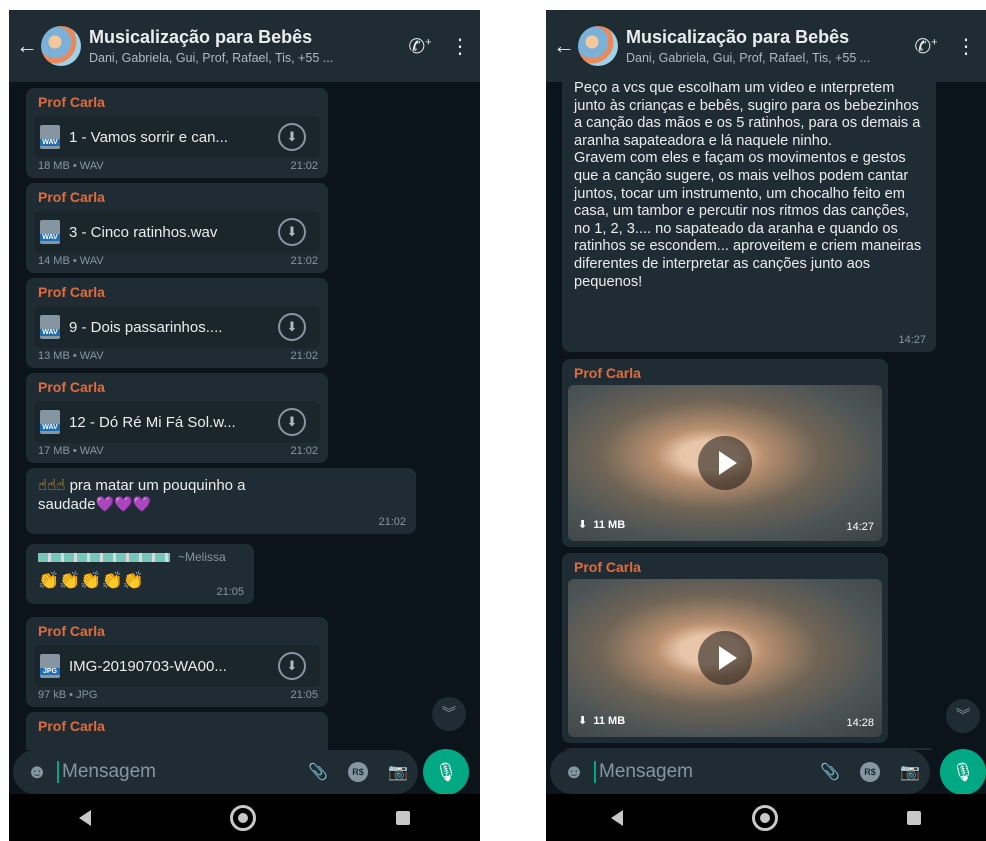  What do you see at coordinates (304, 695) in the screenshot?
I see `message-time: 21:05` at bounding box center [304, 695].